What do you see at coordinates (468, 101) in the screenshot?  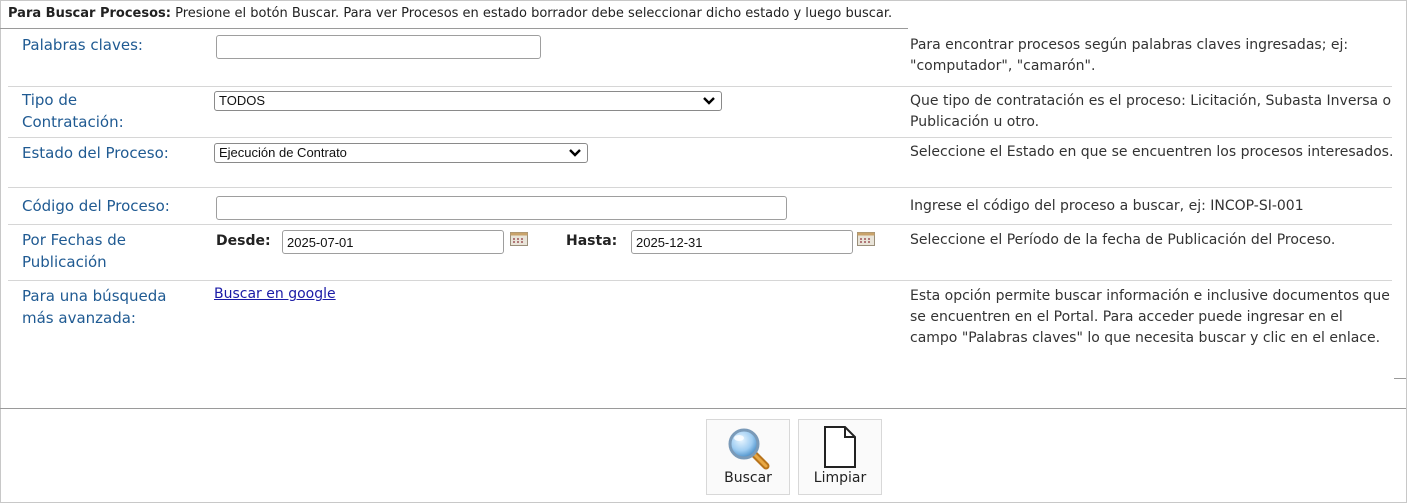 I see `contract-type-select: TODOS` at bounding box center [468, 101].